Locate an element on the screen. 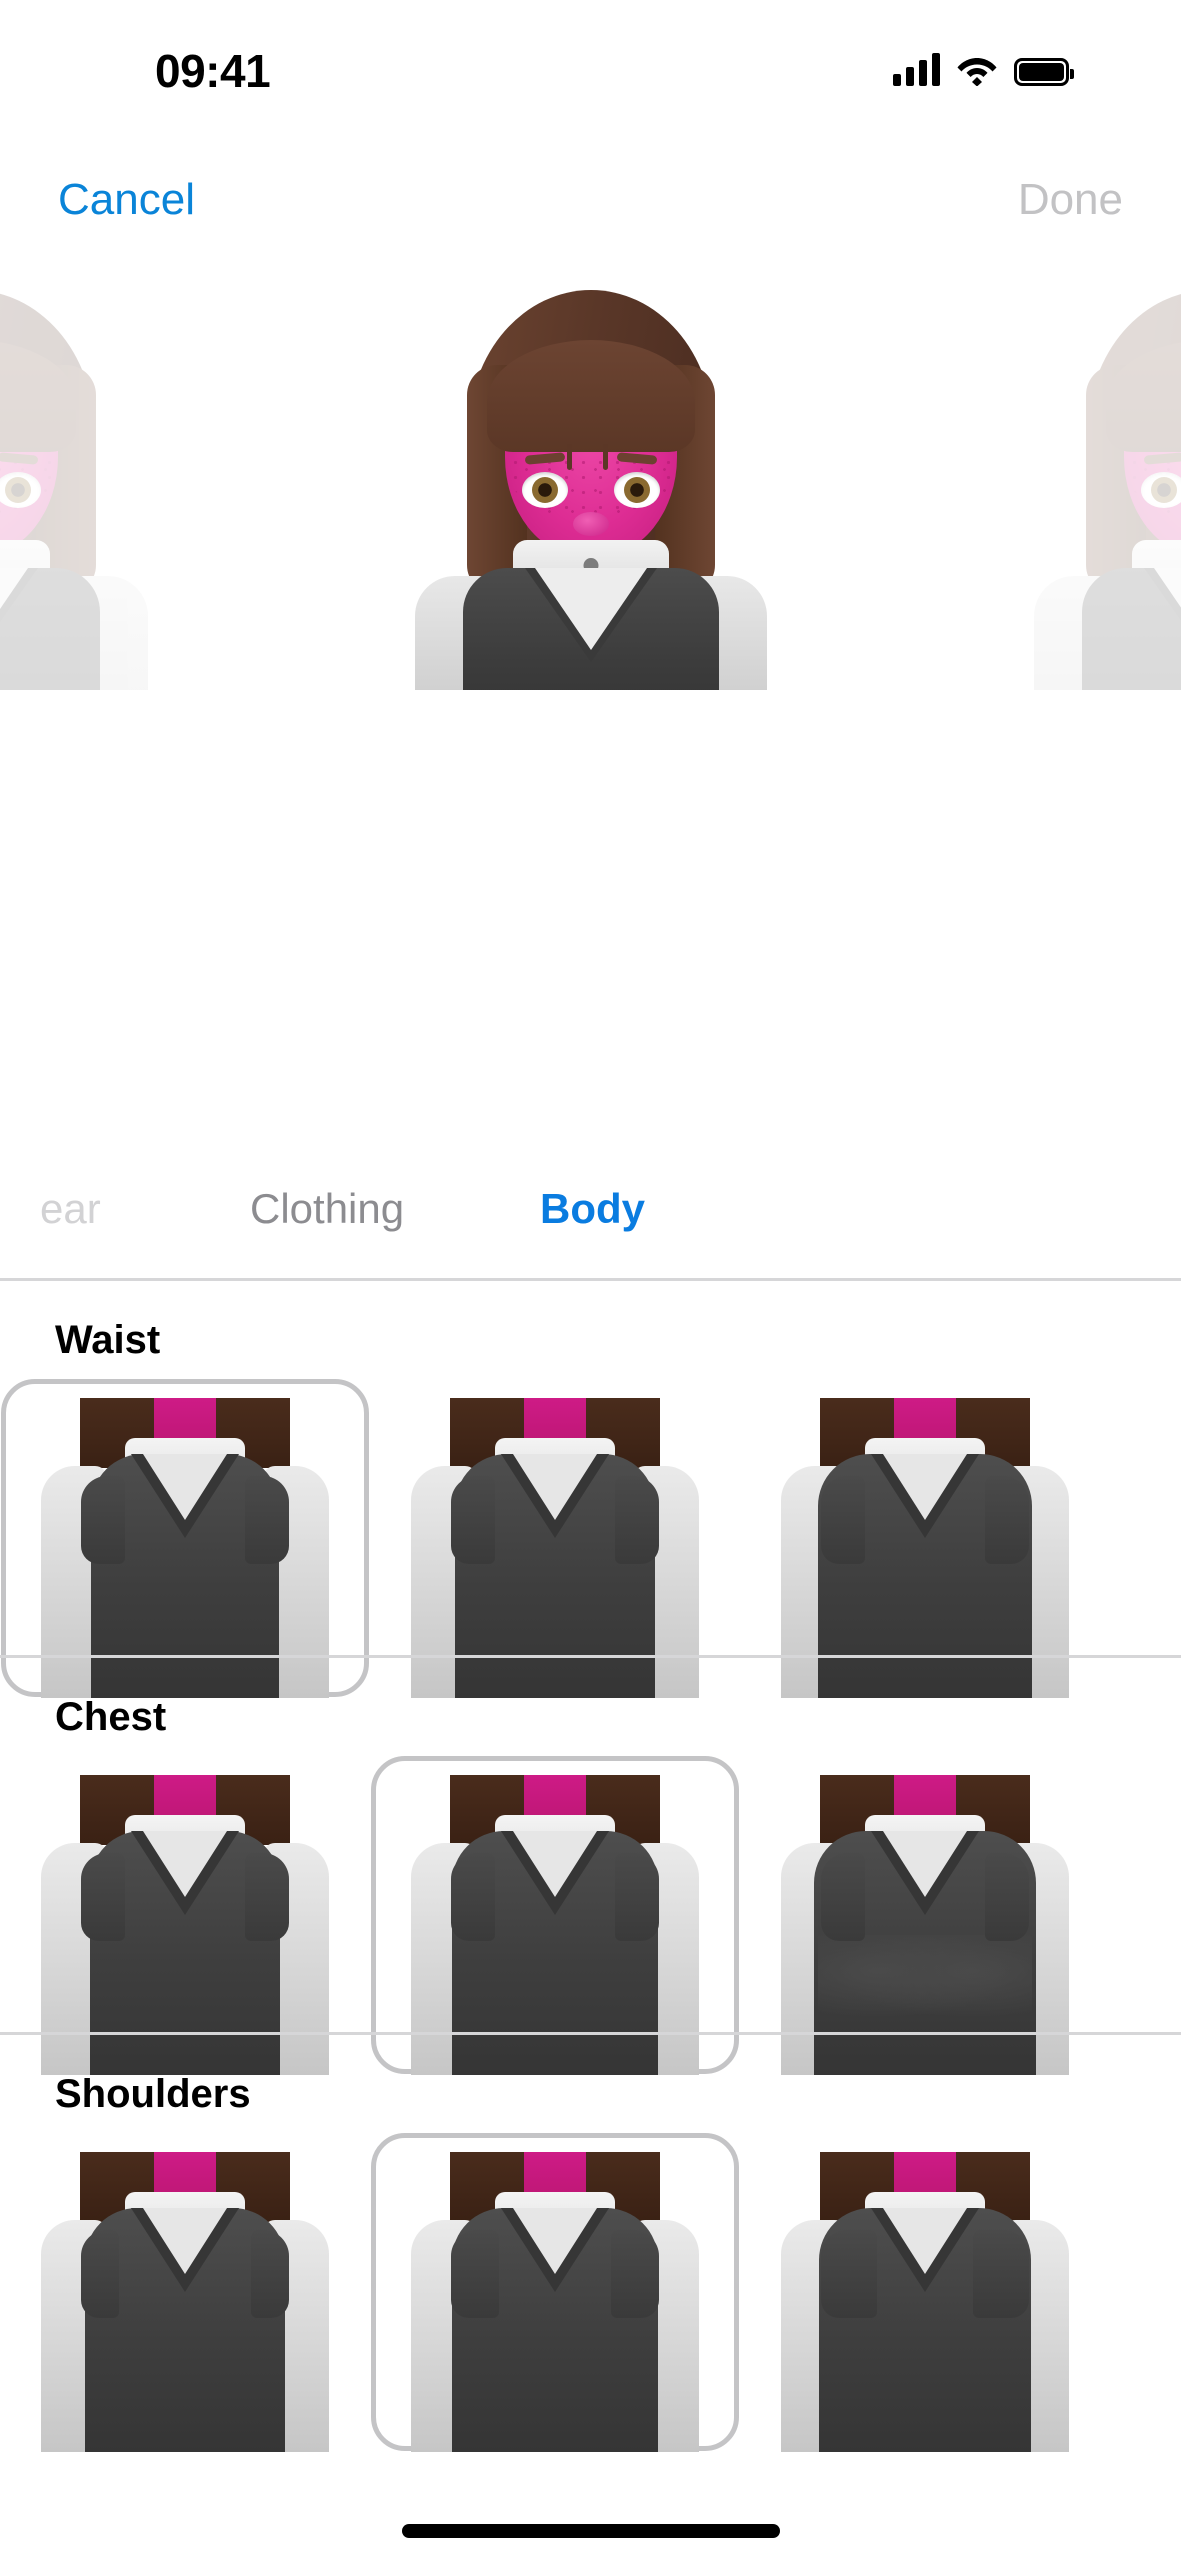  avatar-preview-next is located at coordinates (1100, 490).